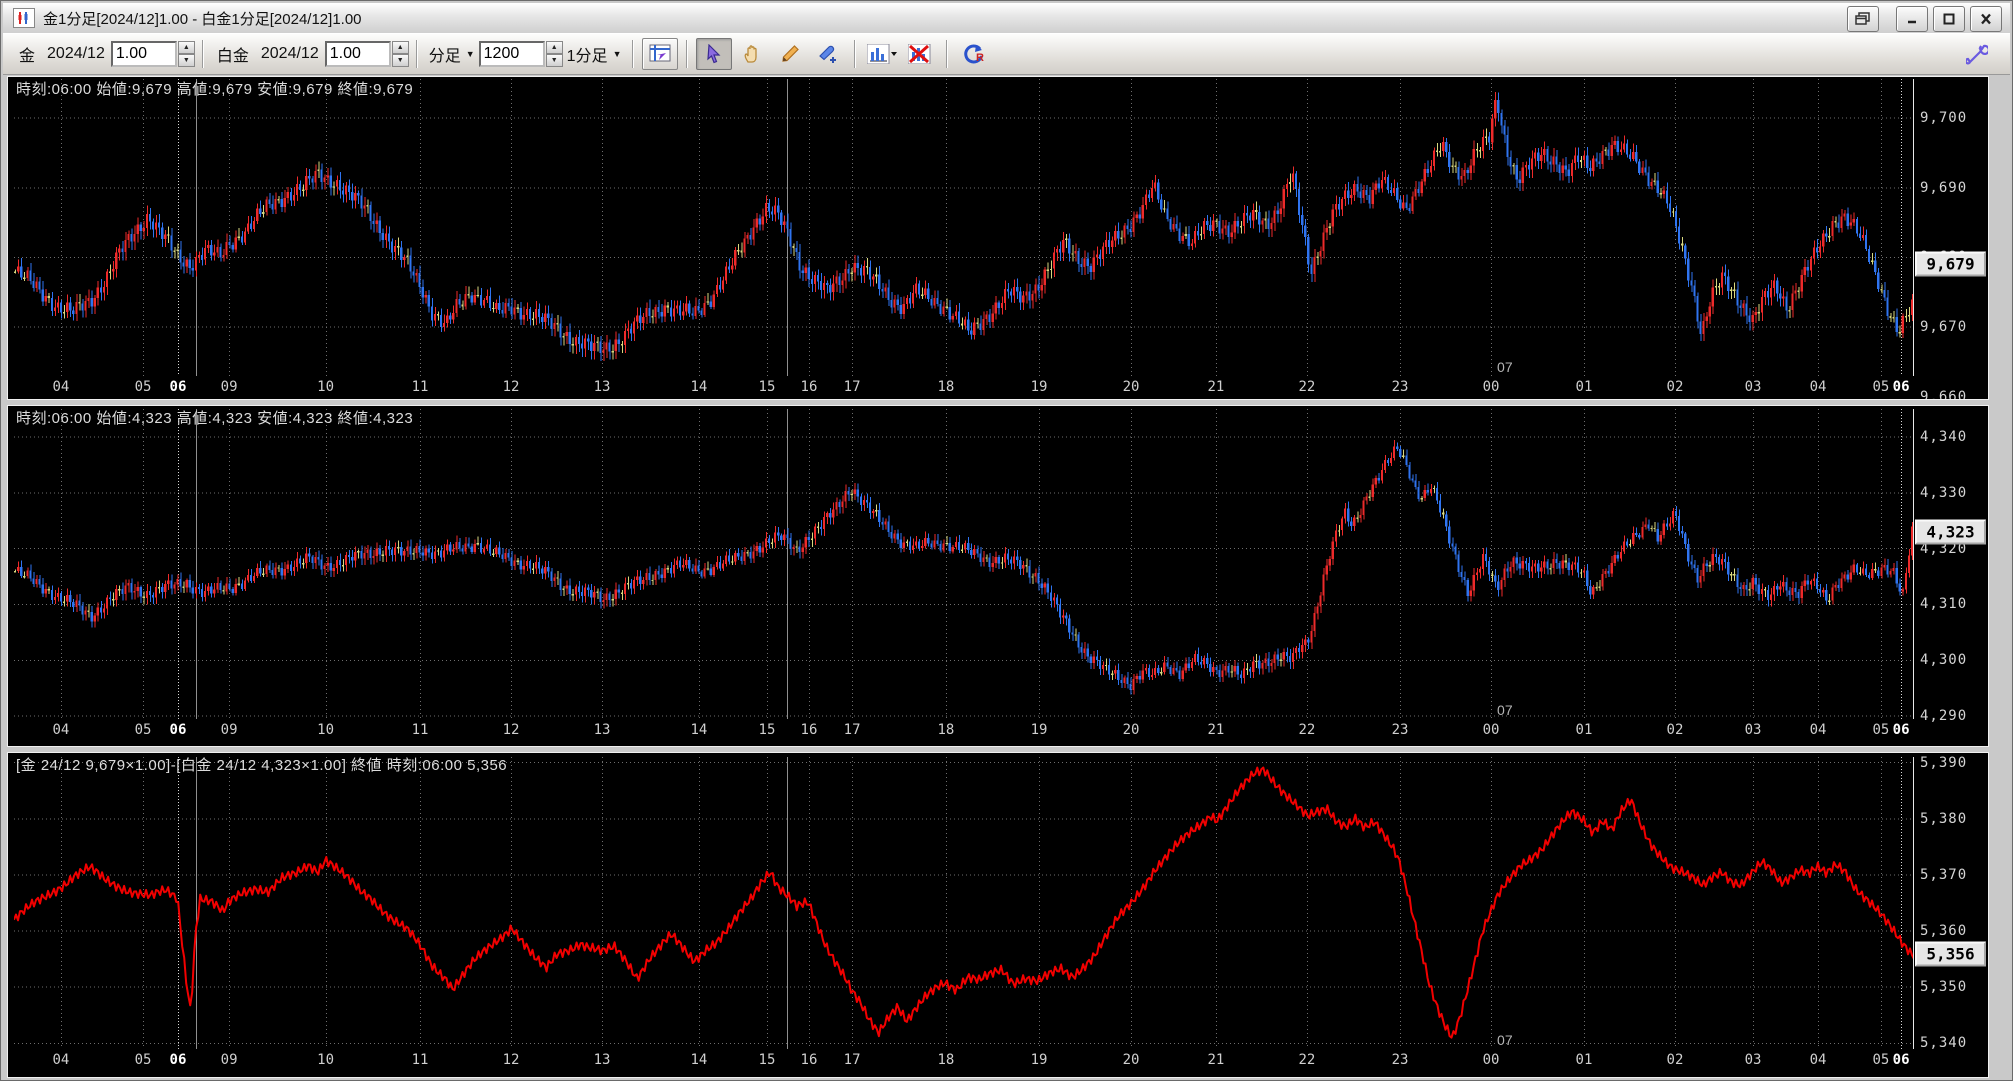 Image resolution: width=2013 pixels, height=1081 pixels. What do you see at coordinates (24, 18) in the screenshot?
I see `candlestick-app-icon` at bounding box center [24, 18].